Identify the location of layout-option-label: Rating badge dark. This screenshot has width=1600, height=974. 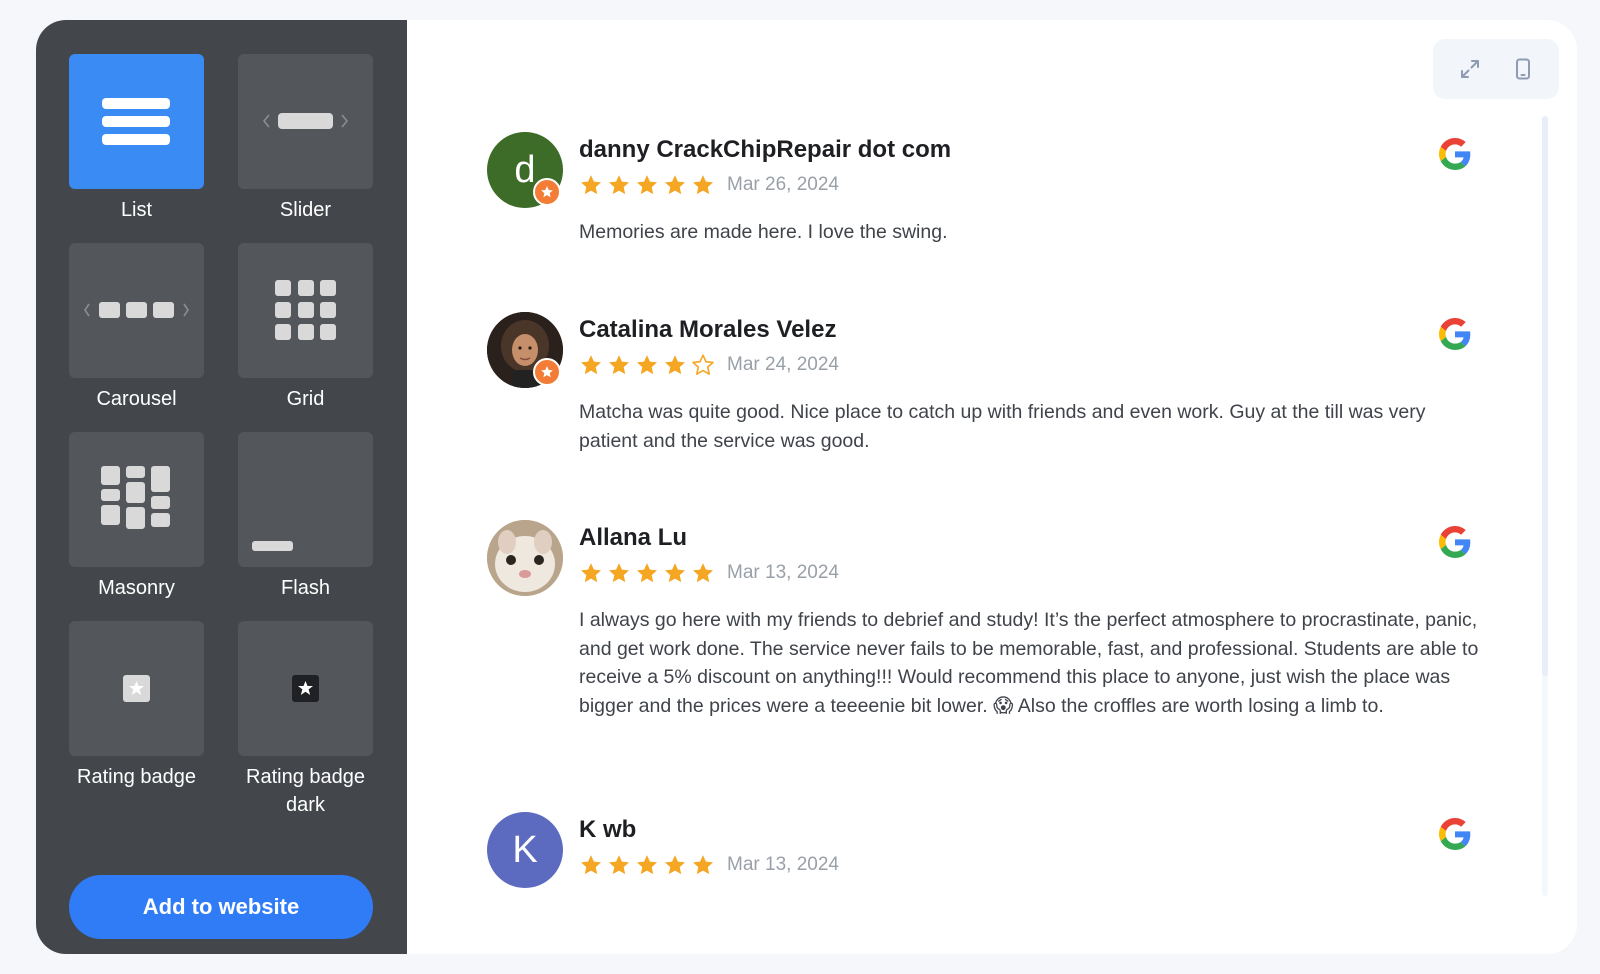
(305, 791).